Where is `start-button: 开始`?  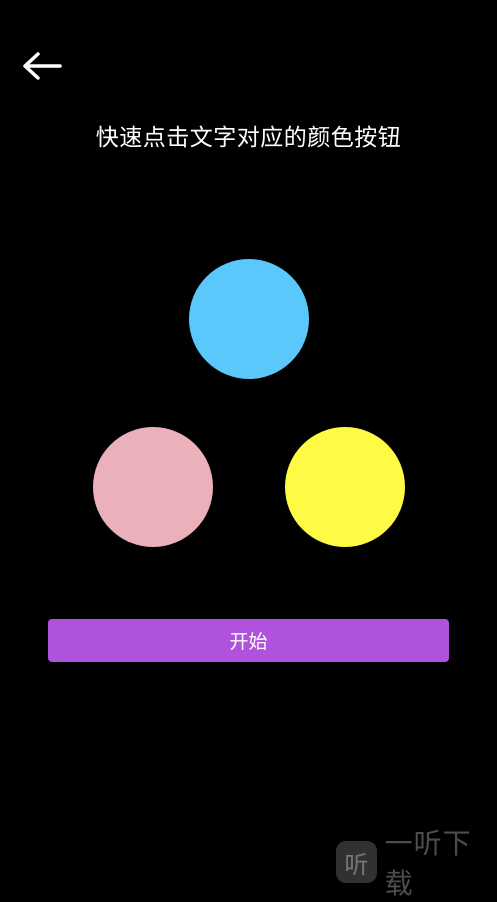
start-button: 开始 is located at coordinates (248, 640).